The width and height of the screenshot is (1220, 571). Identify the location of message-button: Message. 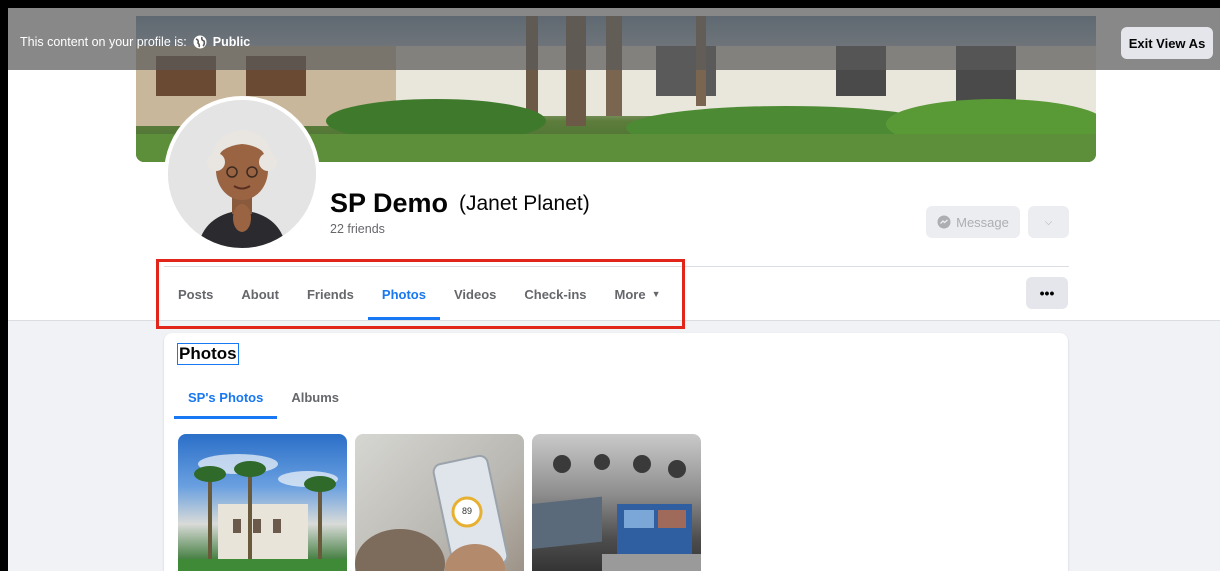
(973, 222).